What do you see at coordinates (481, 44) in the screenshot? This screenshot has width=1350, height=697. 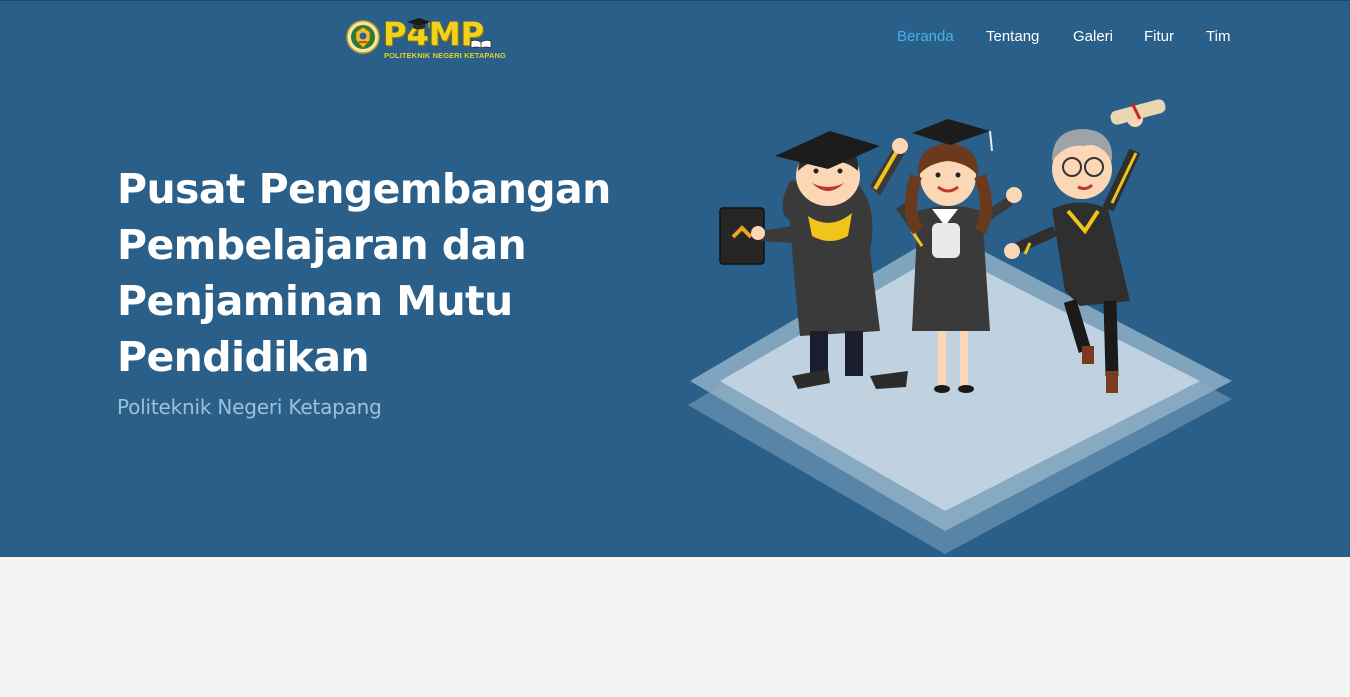 I see `open-book-icon` at bounding box center [481, 44].